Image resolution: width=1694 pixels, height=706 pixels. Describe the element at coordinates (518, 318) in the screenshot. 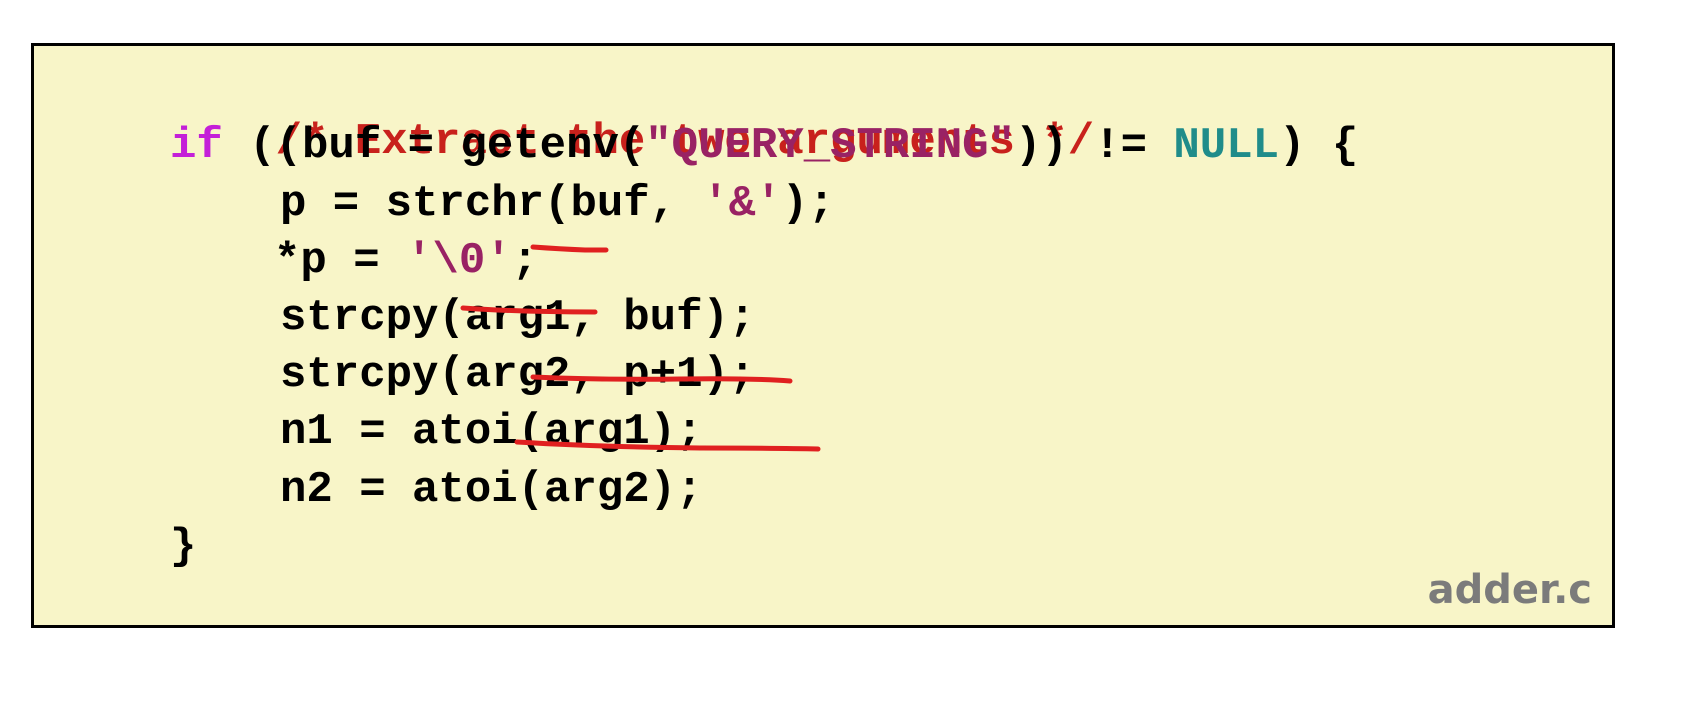

I see `code-strcpy1-line: strcpy(arg1, buf);` at that location.